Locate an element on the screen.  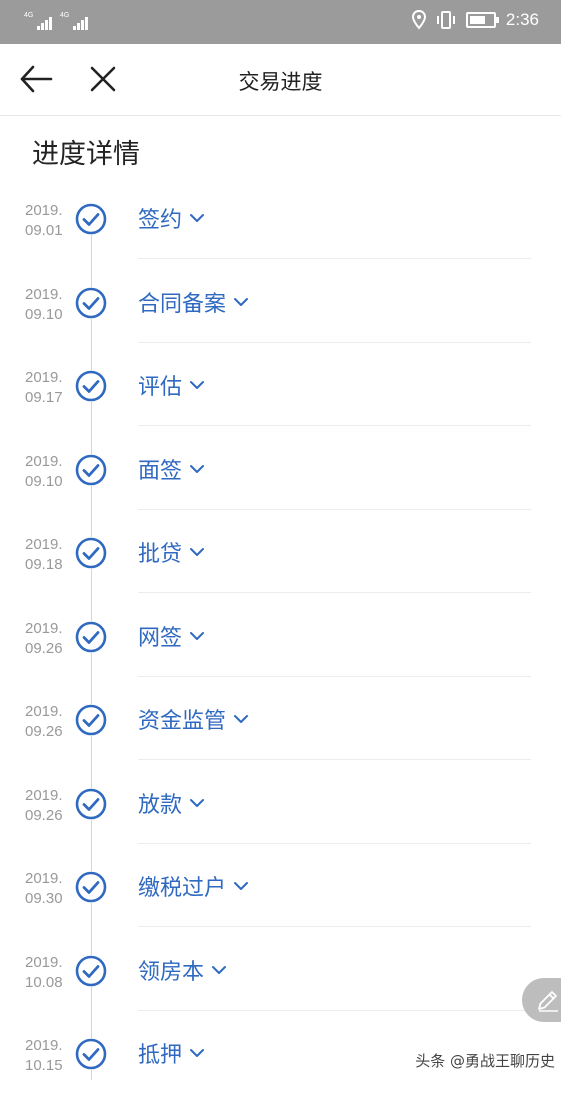
step-toggle: 合同备案 is located at coordinates (193, 302).